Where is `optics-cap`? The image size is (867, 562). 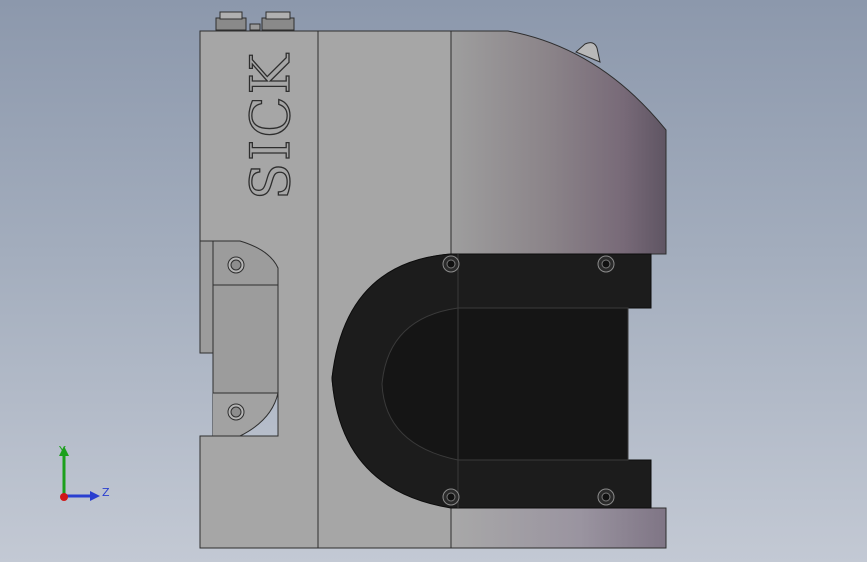 optics-cap is located at coordinates (558, 142).